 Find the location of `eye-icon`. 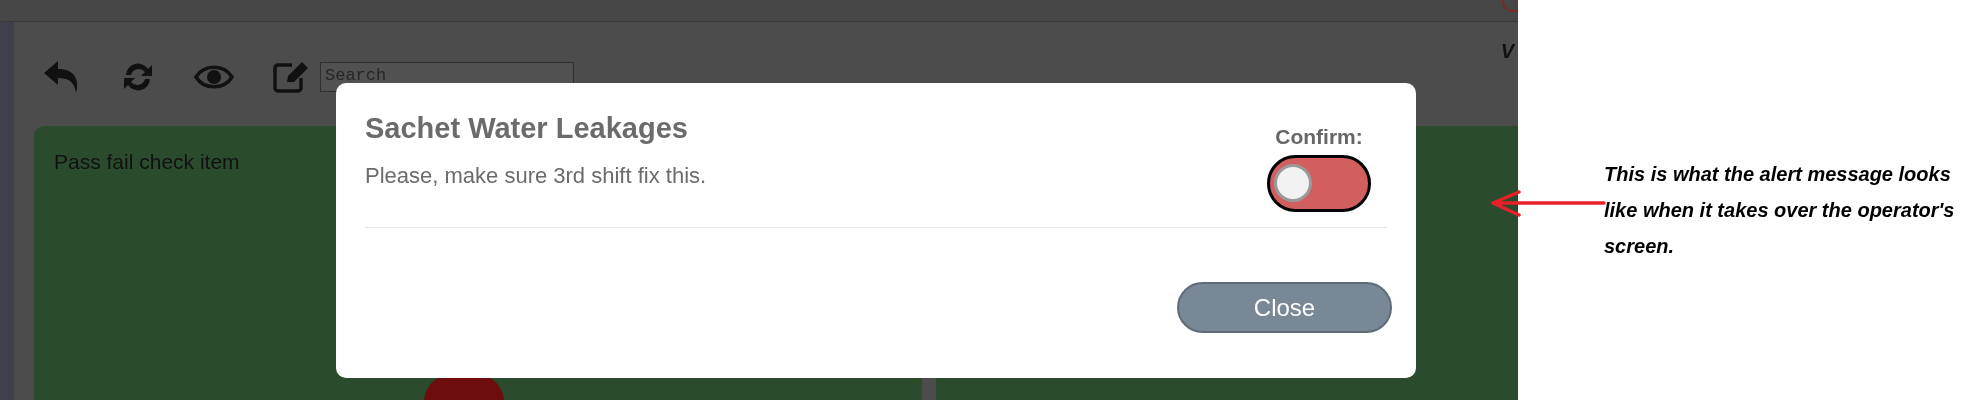

eye-icon is located at coordinates (214, 77).